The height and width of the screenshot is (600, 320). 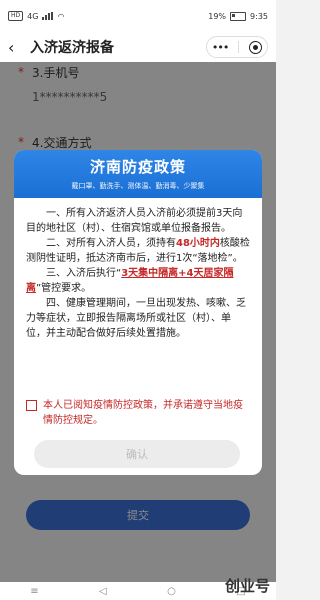 I want to click on para2-text: 二、对所有入济人员，须持有, so click(x=111, y=243).